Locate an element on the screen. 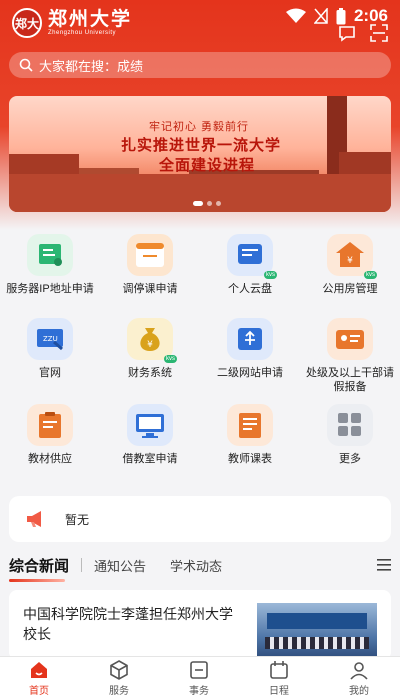  search-prefix: 大家都在搜： is located at coordinates (78, 66).